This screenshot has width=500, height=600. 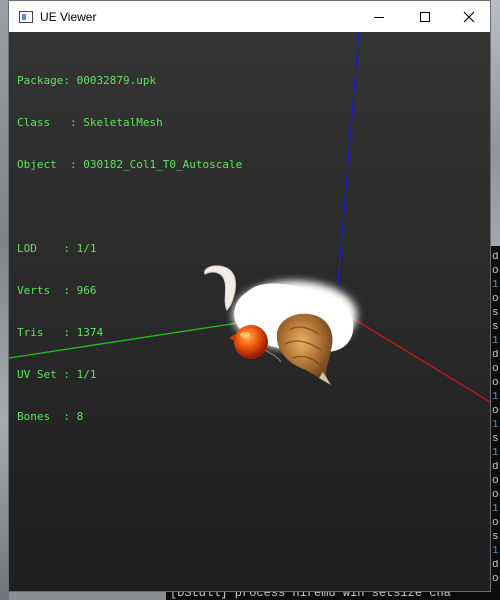 What do you see at coordinates (34, 290) in the screenshot?
I see `info-verts-key: Verts` at bounding box center [34, 290].